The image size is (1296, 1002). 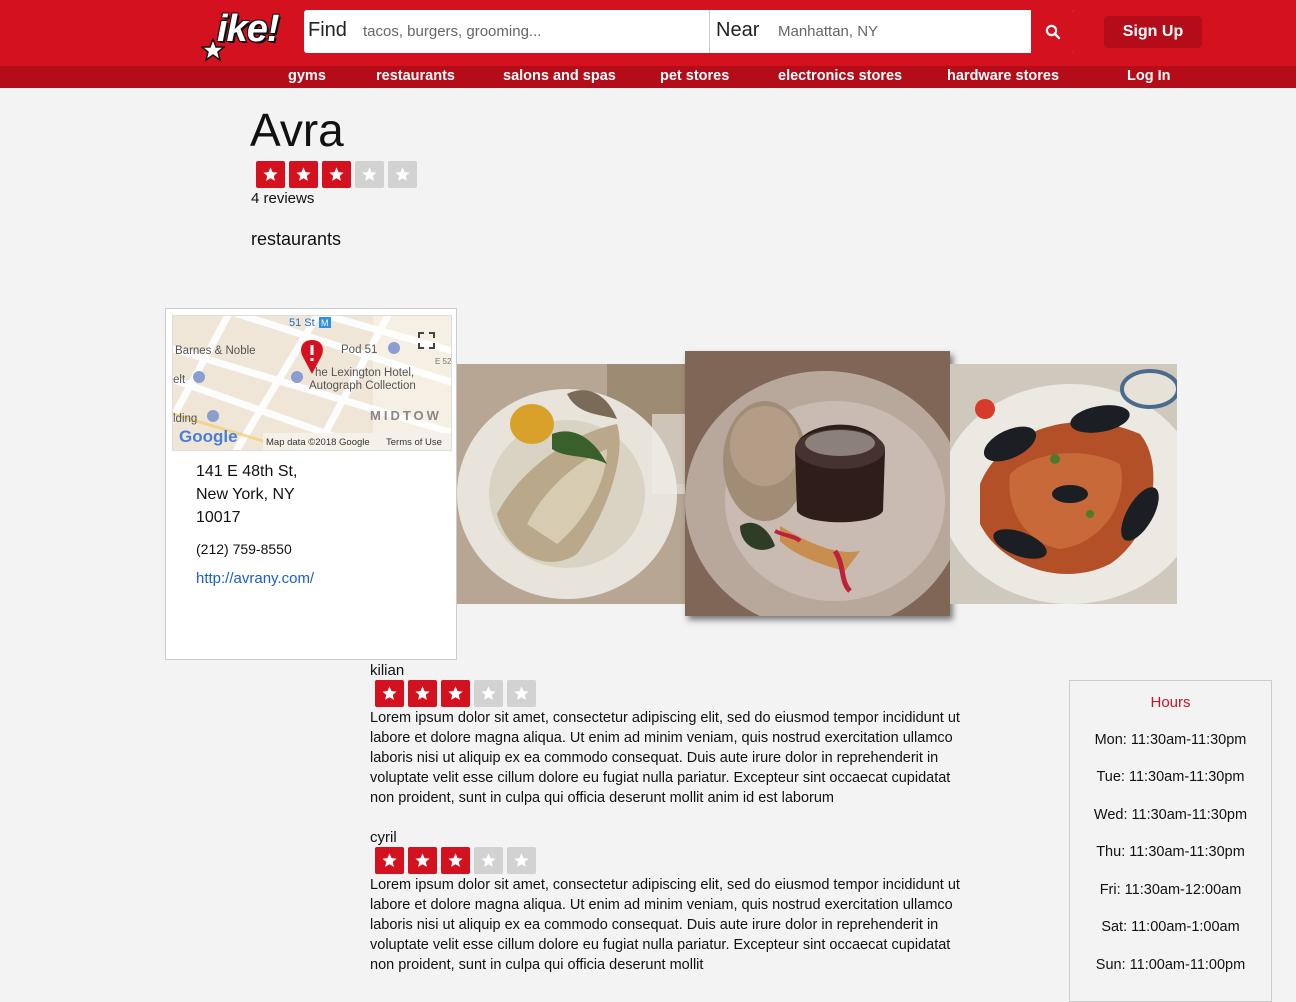 What do you see at coordinates (325, 323) in the screenshot?
I see `metro-icon: M` at bounding box center [325, 323].